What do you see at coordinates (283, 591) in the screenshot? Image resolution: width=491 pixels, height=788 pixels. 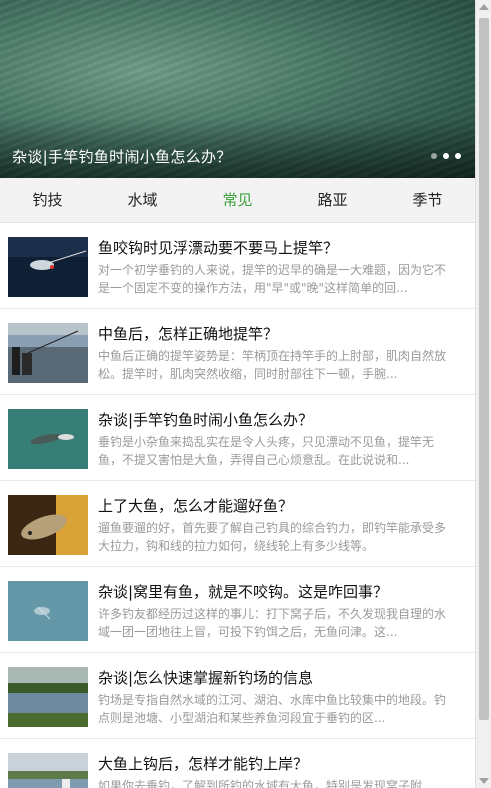 I see `article-title: 杂谈|窝里有鱼，就是不咬钩。这是咋回事？` at bounding box center [283, 591].